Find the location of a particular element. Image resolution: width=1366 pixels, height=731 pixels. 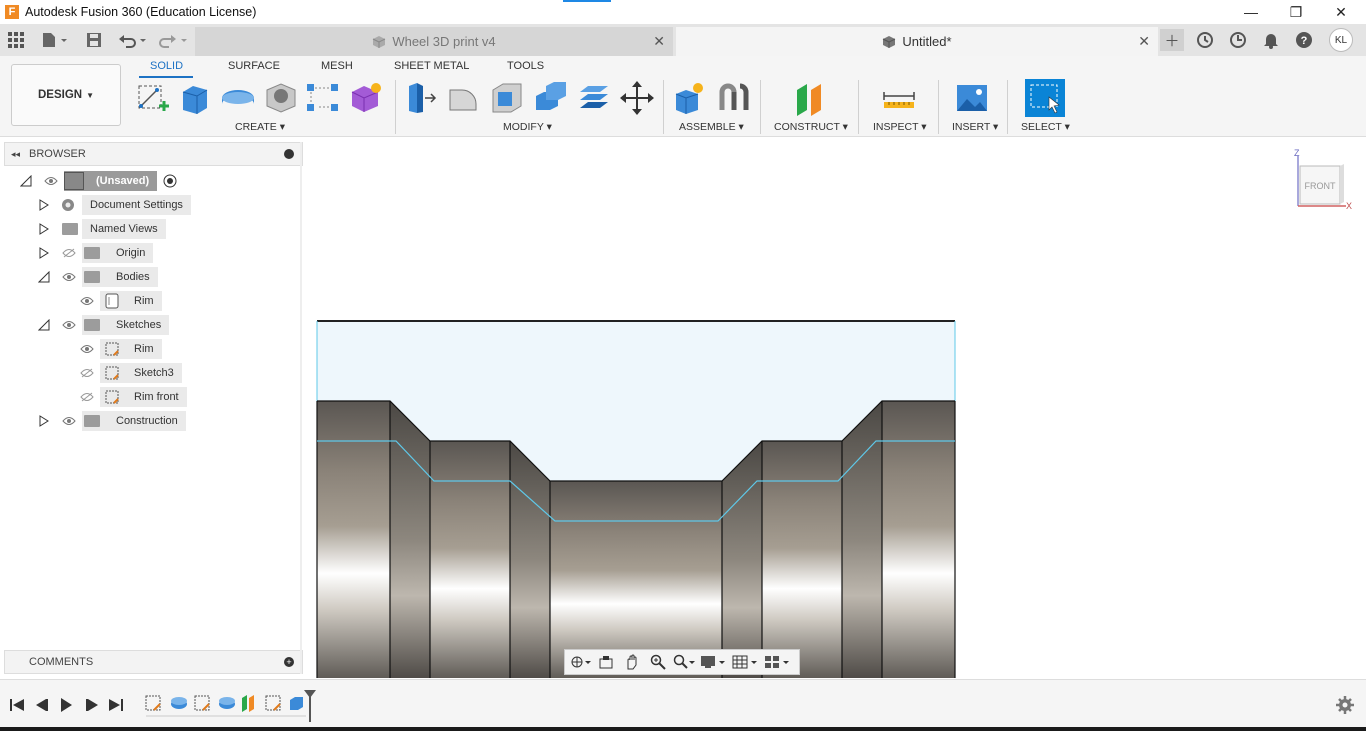

clock-history-icon is located at coordinates (1238, 40).